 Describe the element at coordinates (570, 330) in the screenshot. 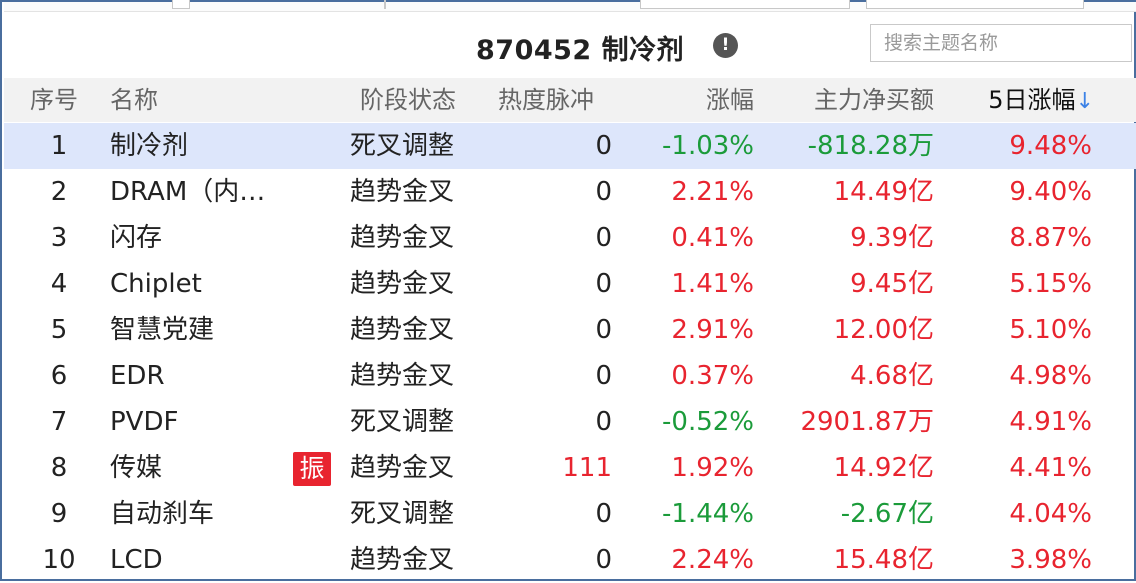

I see `table-row: 5 智慧党建 趋势金叉 0 2.91% 12.00亿 5.10%` at that location.